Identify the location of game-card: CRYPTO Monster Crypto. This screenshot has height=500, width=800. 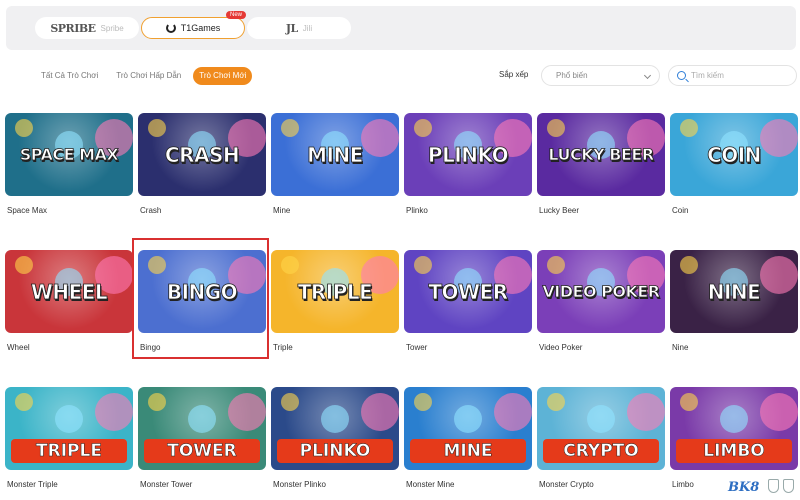
(601, 438).